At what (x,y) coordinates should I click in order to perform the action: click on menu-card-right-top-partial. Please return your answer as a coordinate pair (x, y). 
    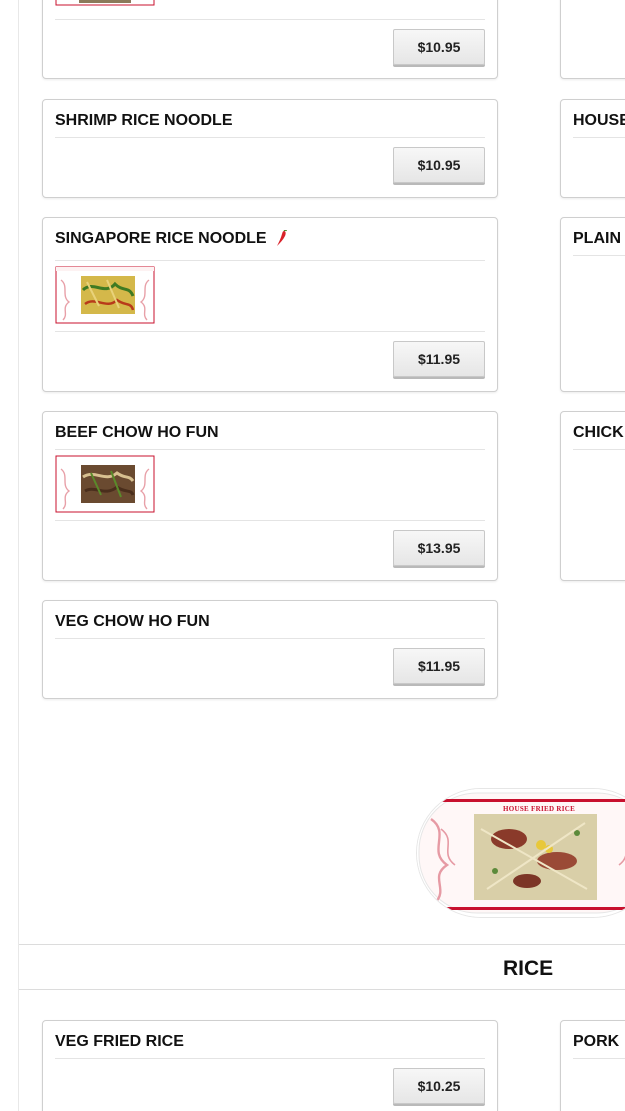
    Looking at the image, I should click on (592, 39).